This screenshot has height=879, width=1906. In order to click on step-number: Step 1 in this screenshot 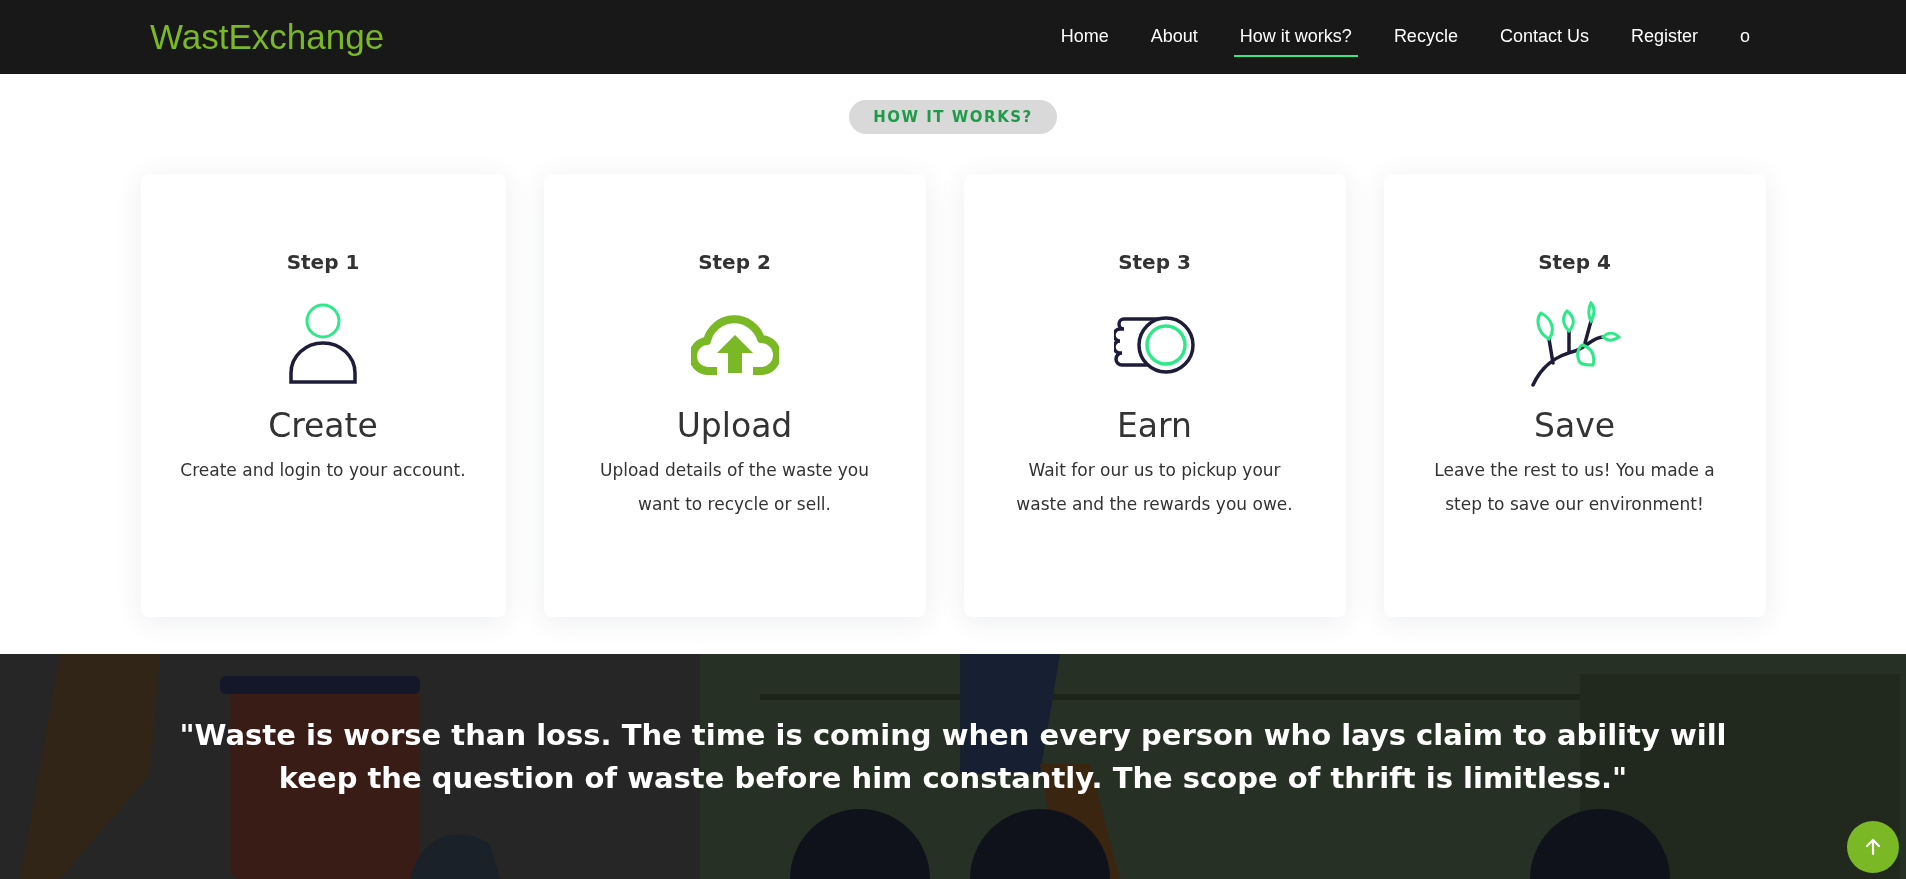, I will do `click(323, 262)`.